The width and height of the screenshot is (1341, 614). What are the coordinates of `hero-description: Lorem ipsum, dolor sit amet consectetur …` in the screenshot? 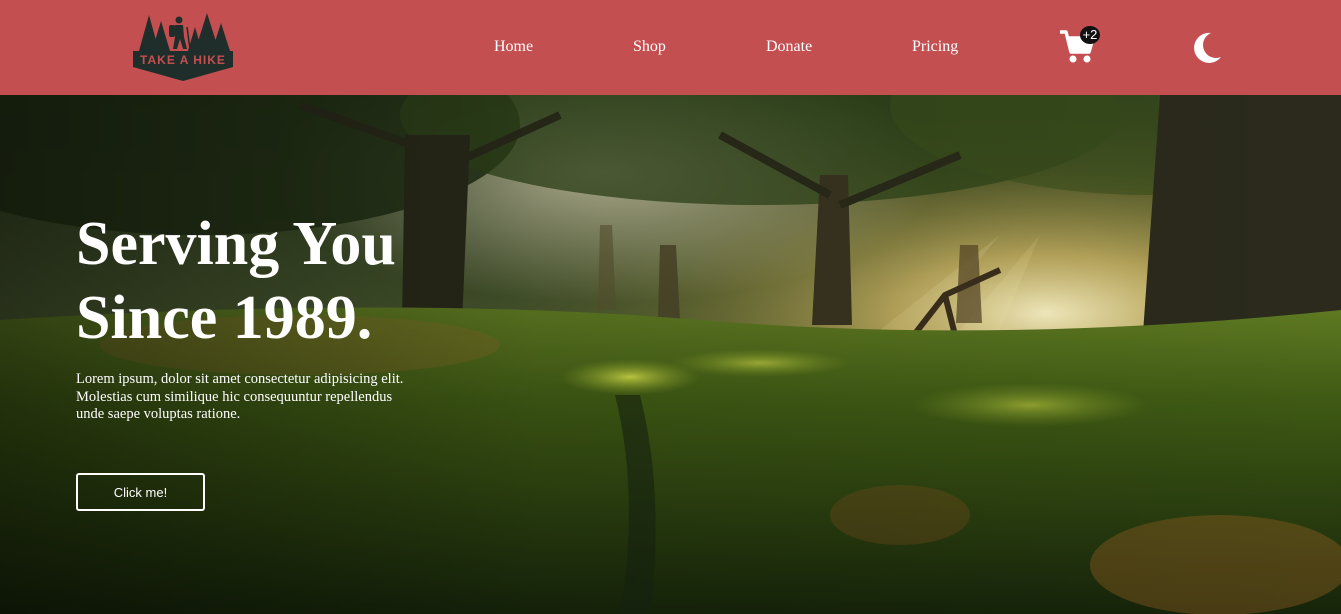 It's located at (240, 396).